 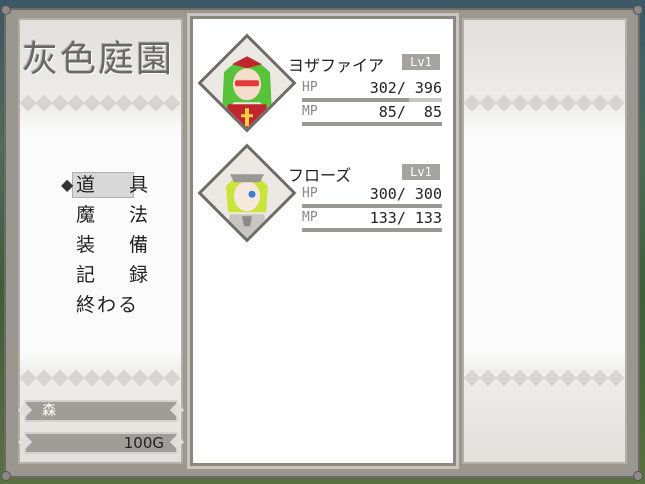 I want to click on mp-gauge: MP 133/ 133, so click(x=372, y=220).